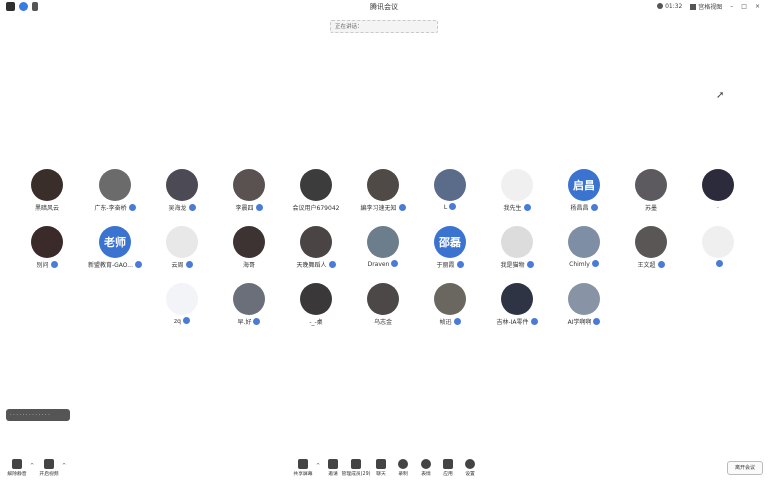 The width and height of the screenshot is (768, 480). I want to click on participant-tile: 我是猫物, so click(517, 252).